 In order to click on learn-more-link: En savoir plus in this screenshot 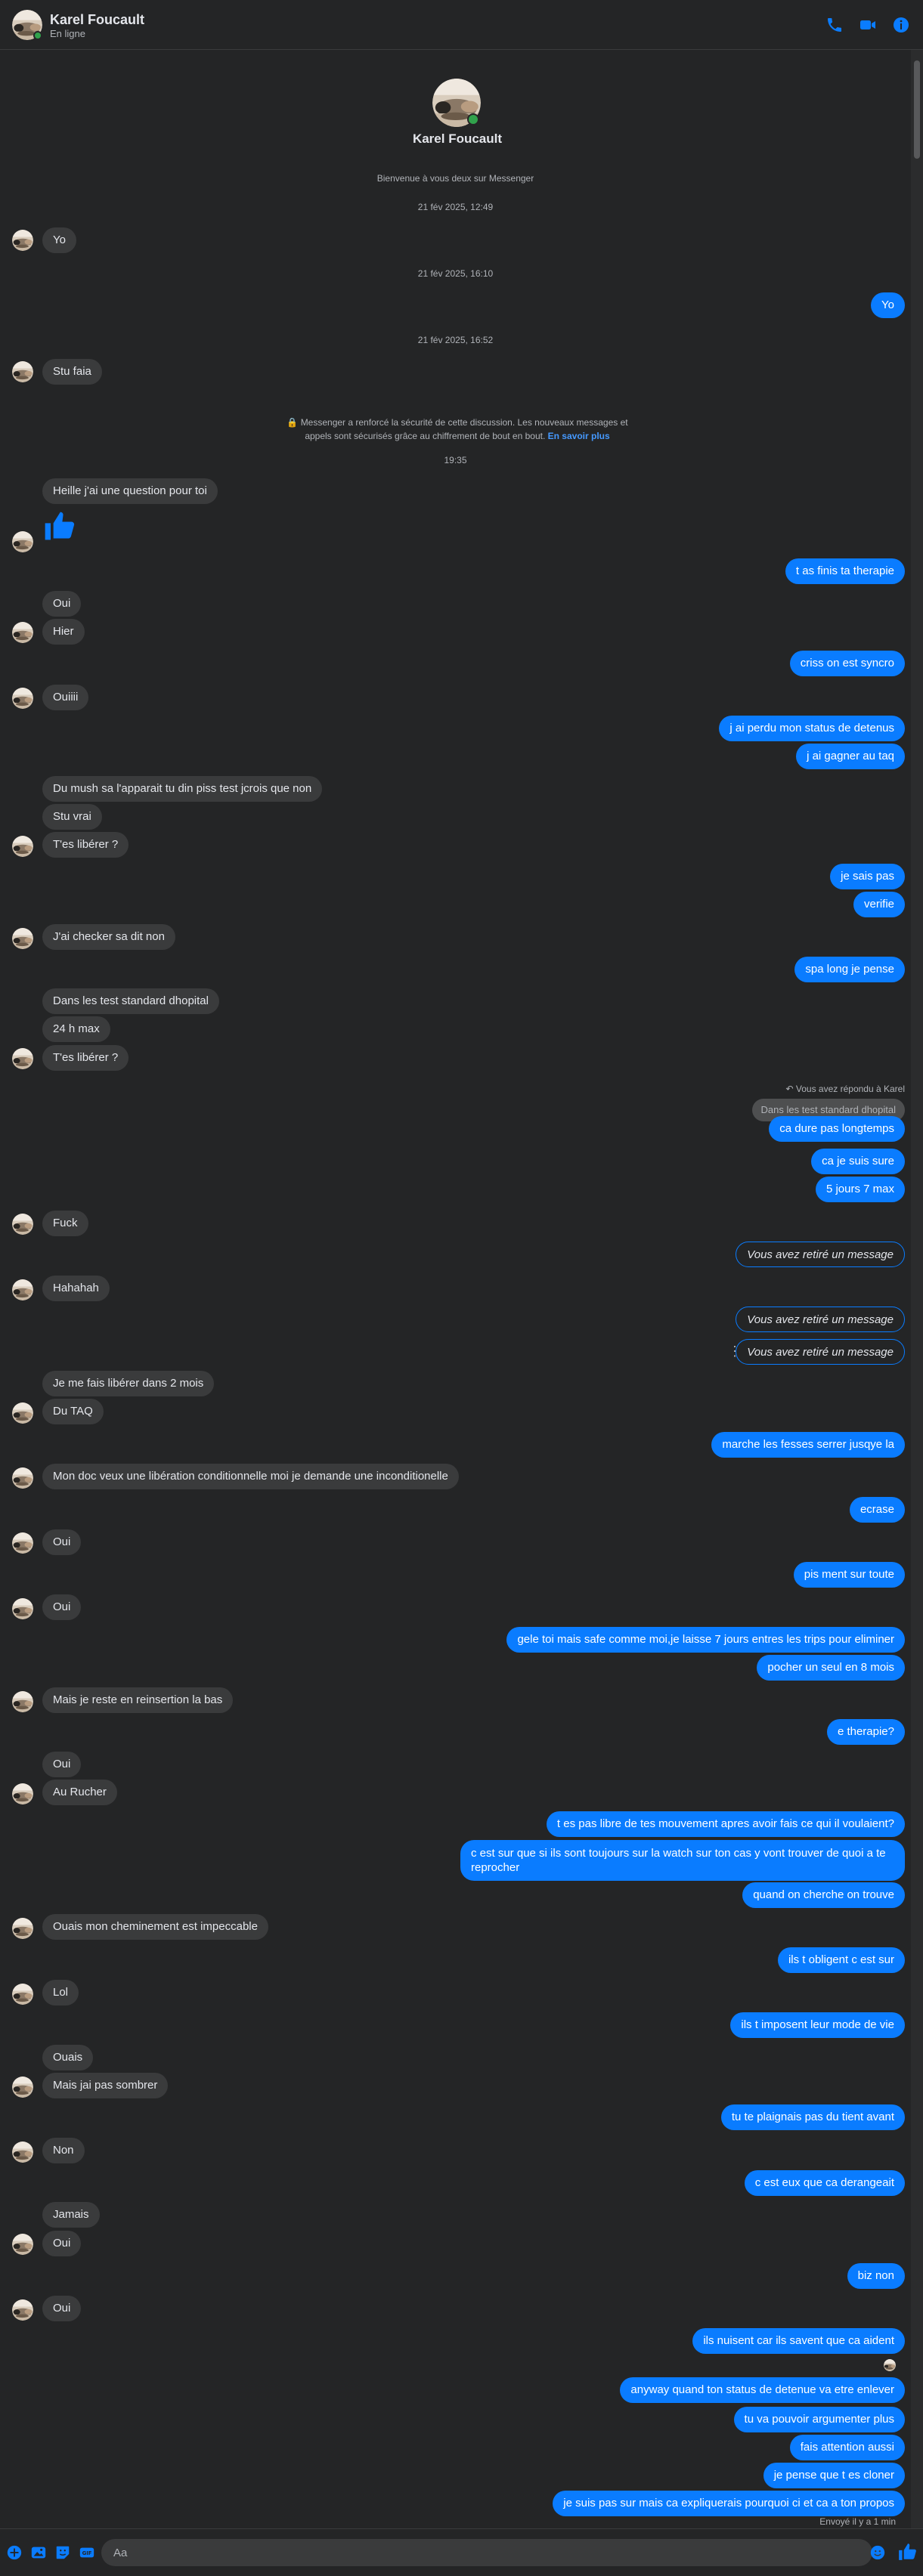, I will do `click(579, 436)`.